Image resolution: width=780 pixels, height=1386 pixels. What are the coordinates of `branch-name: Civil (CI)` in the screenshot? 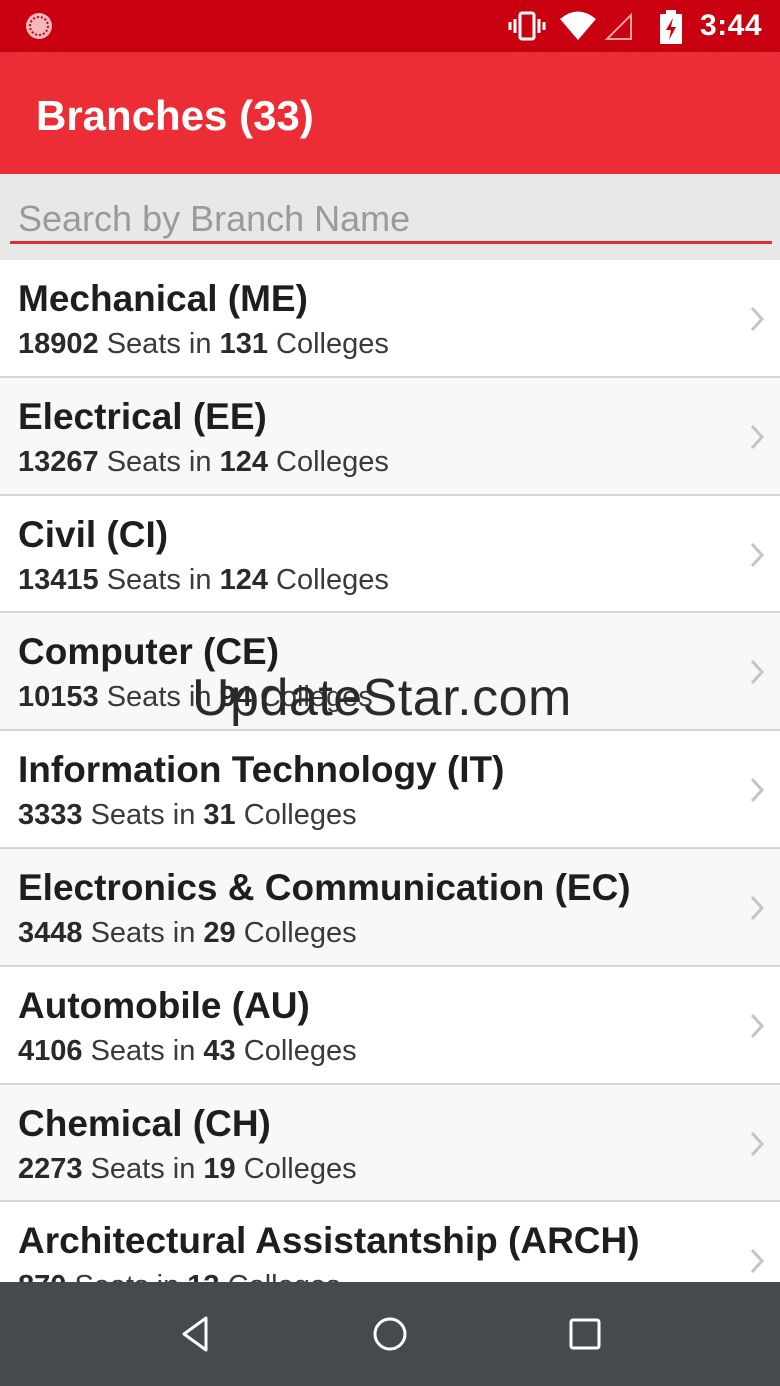 It's located at (93, 534).